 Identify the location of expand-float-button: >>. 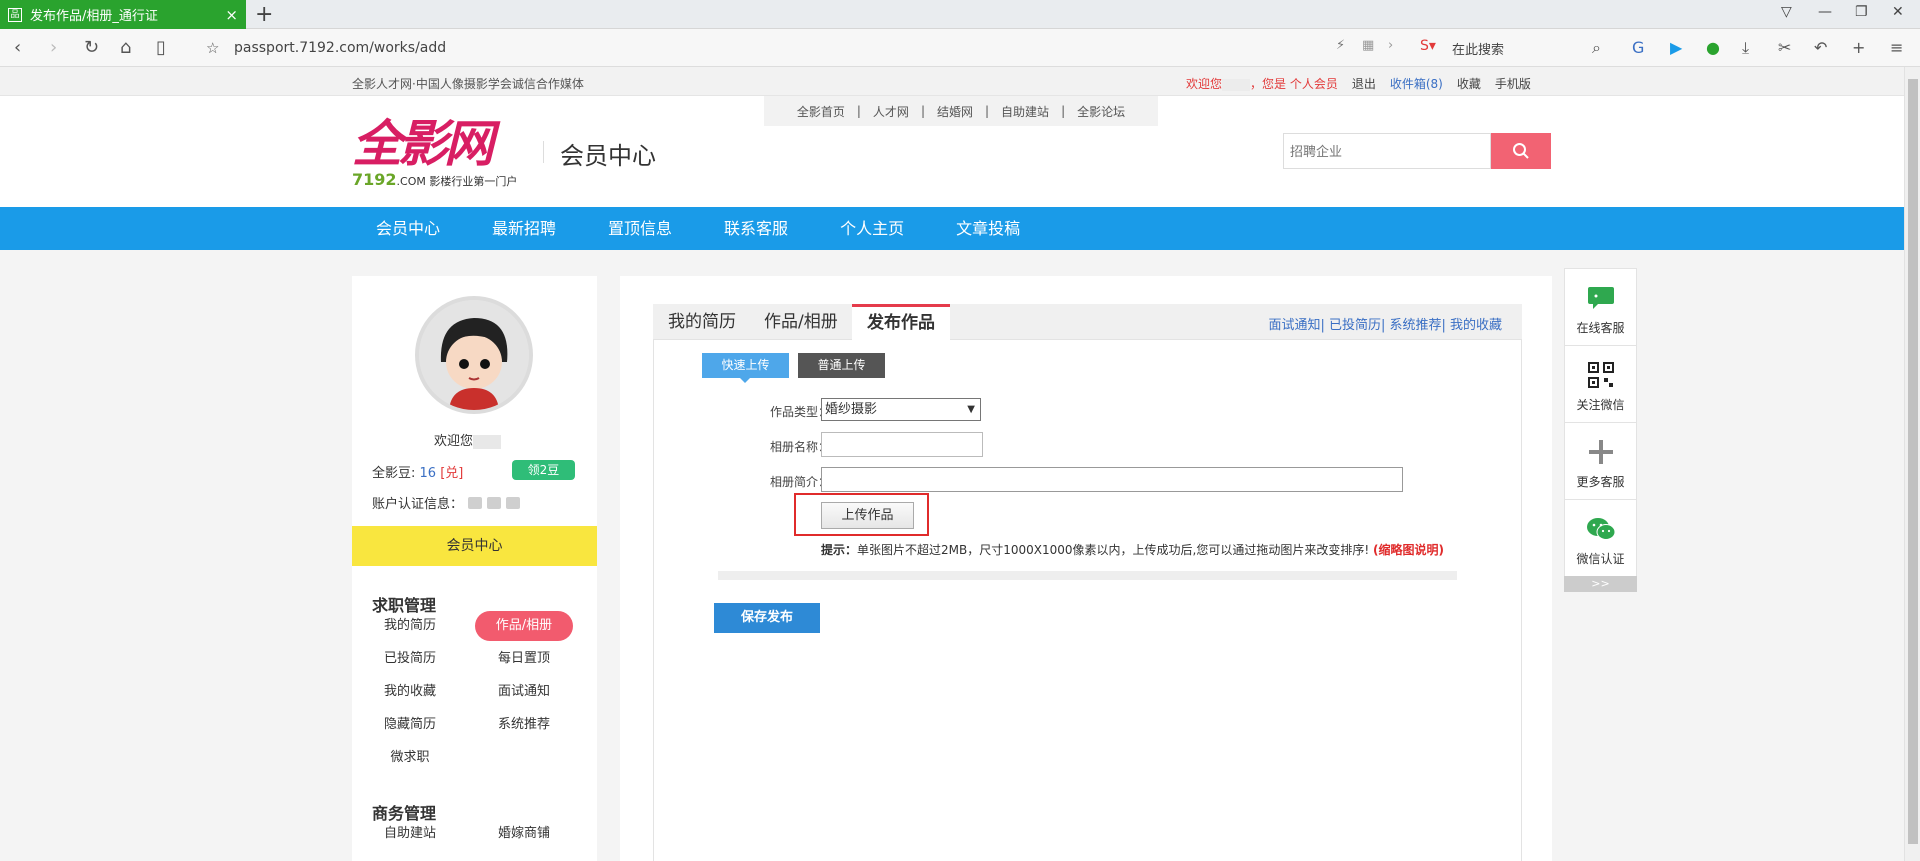
(1600, 584).